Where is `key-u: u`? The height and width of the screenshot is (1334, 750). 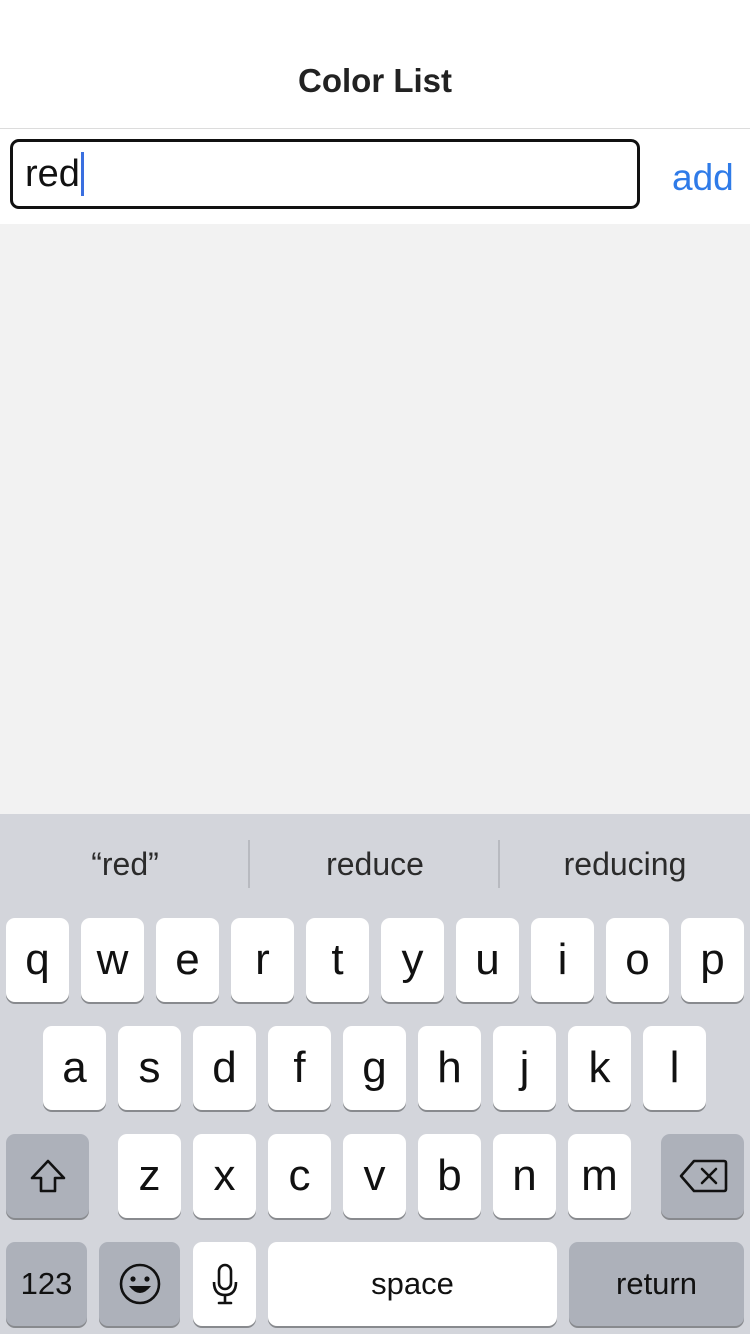 key-u: u is located at coordinates (487, 960).